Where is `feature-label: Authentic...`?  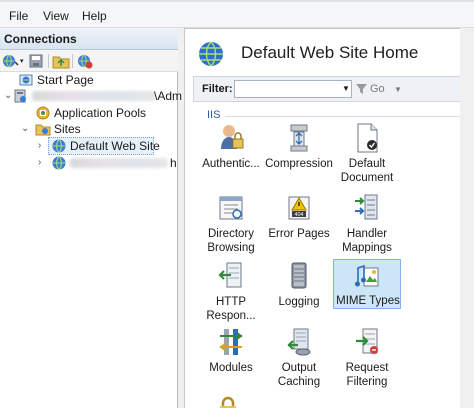 feature-label: Authentic... is located at coordinates (231, 164).